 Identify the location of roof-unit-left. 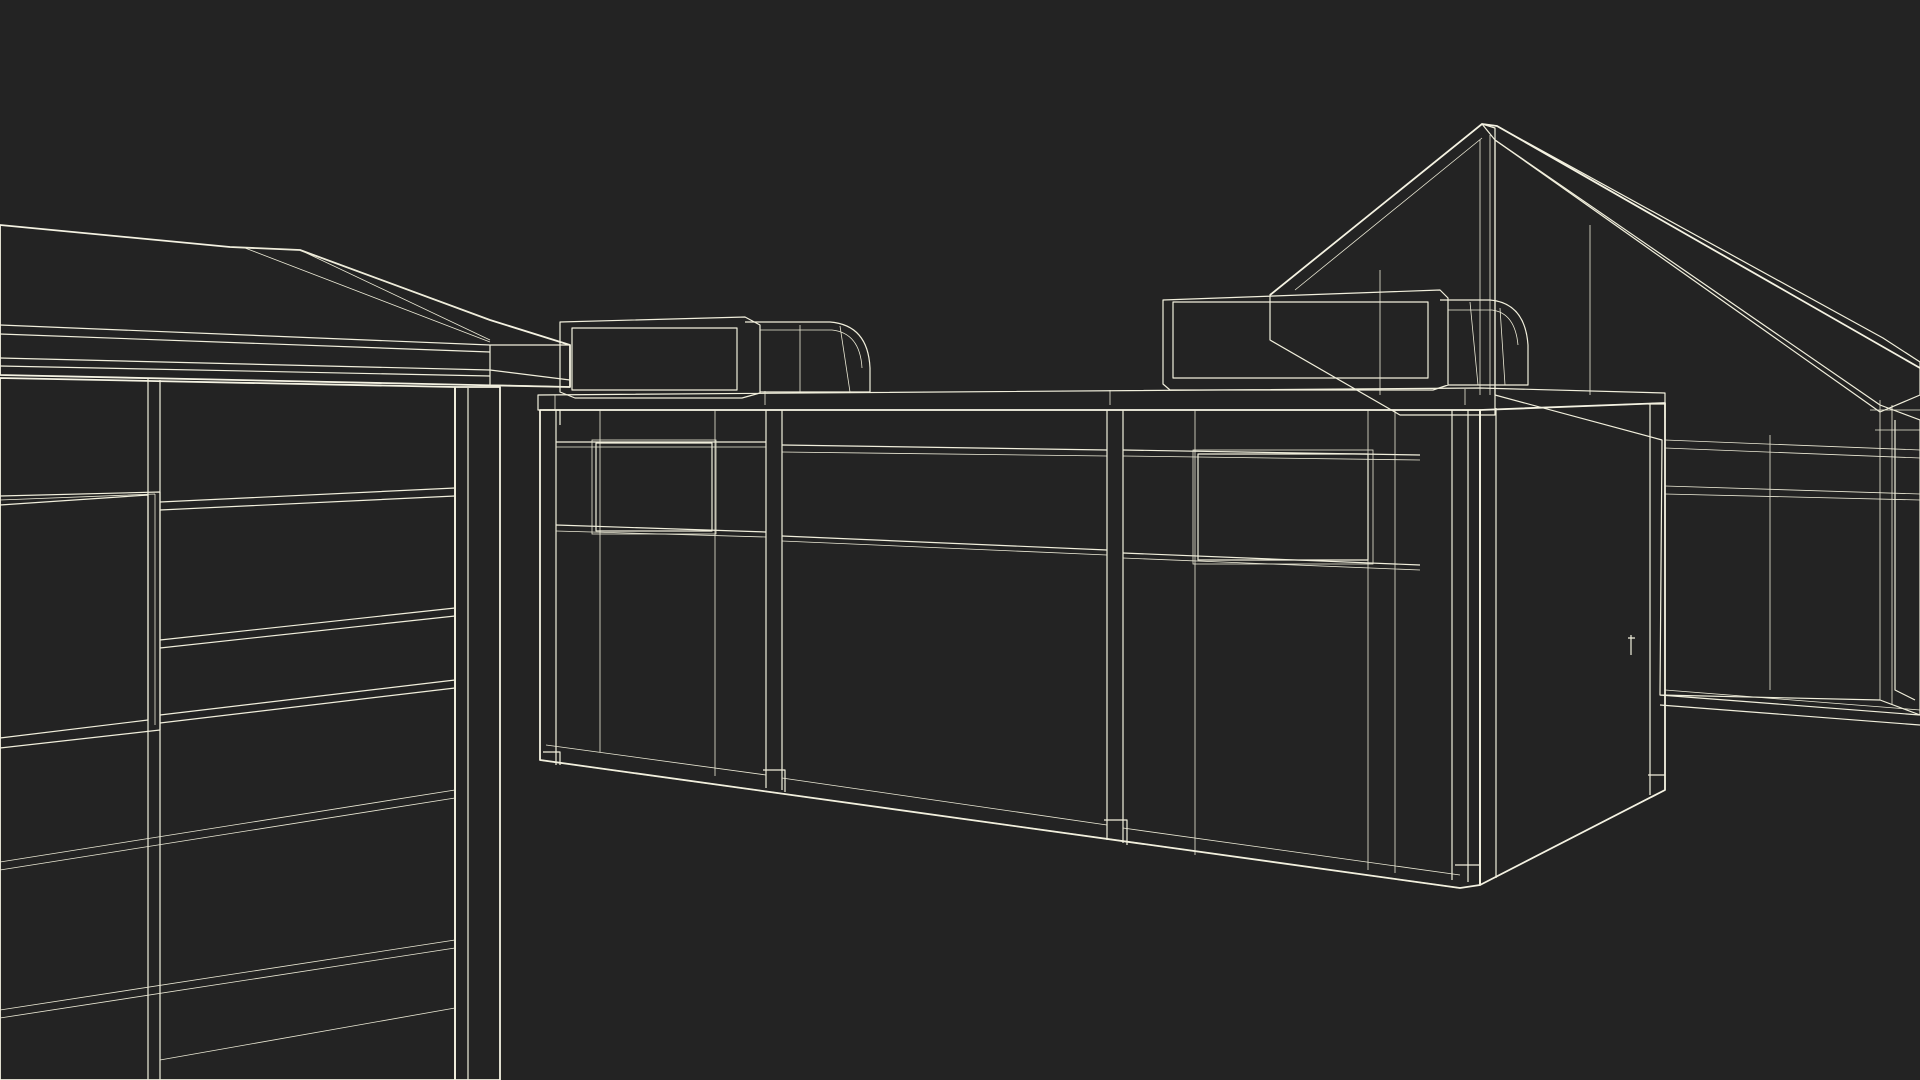
(715, 357).